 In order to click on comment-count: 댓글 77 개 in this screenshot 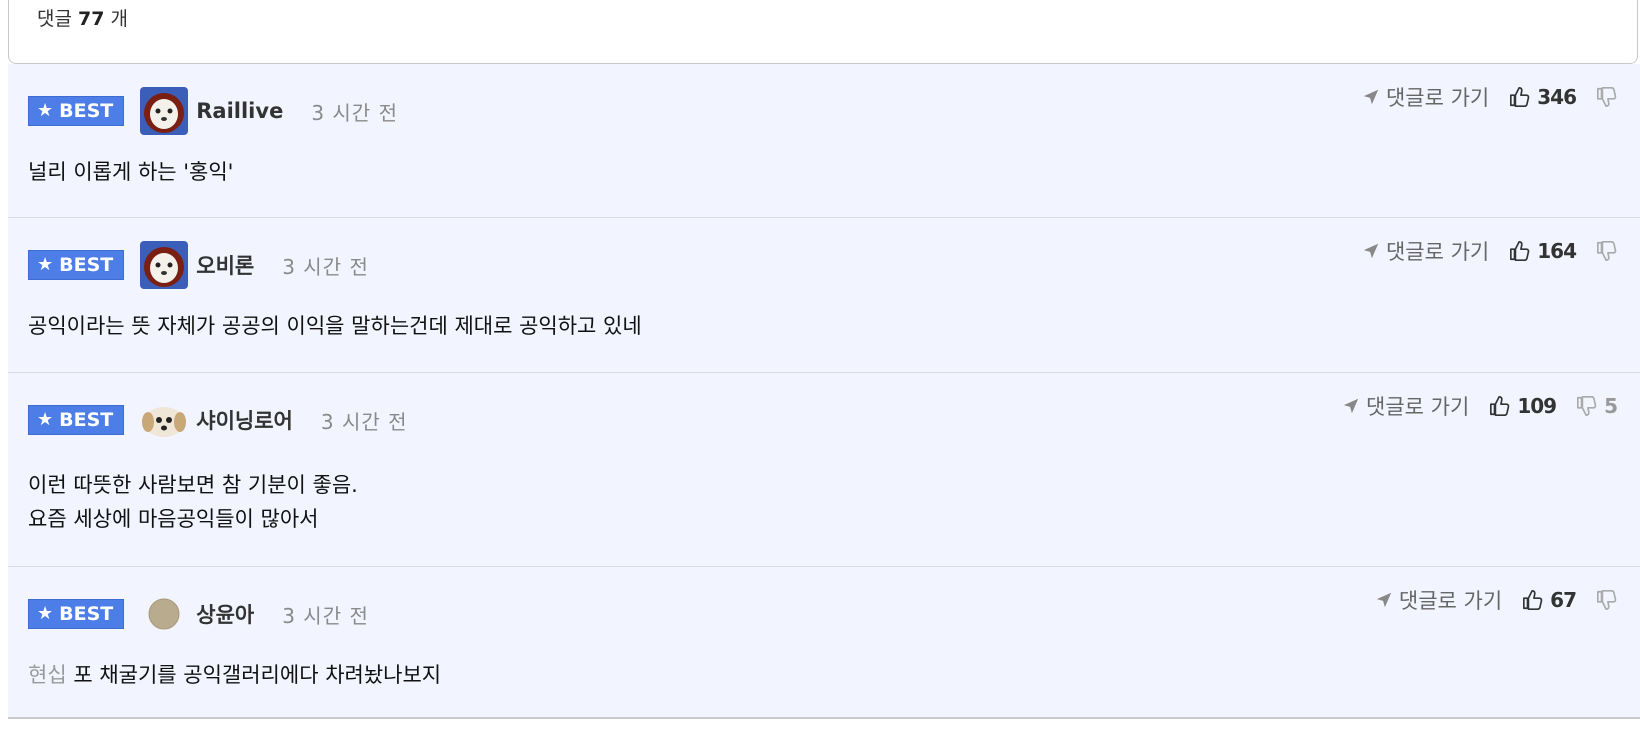, I will do `click(82, 17)`.